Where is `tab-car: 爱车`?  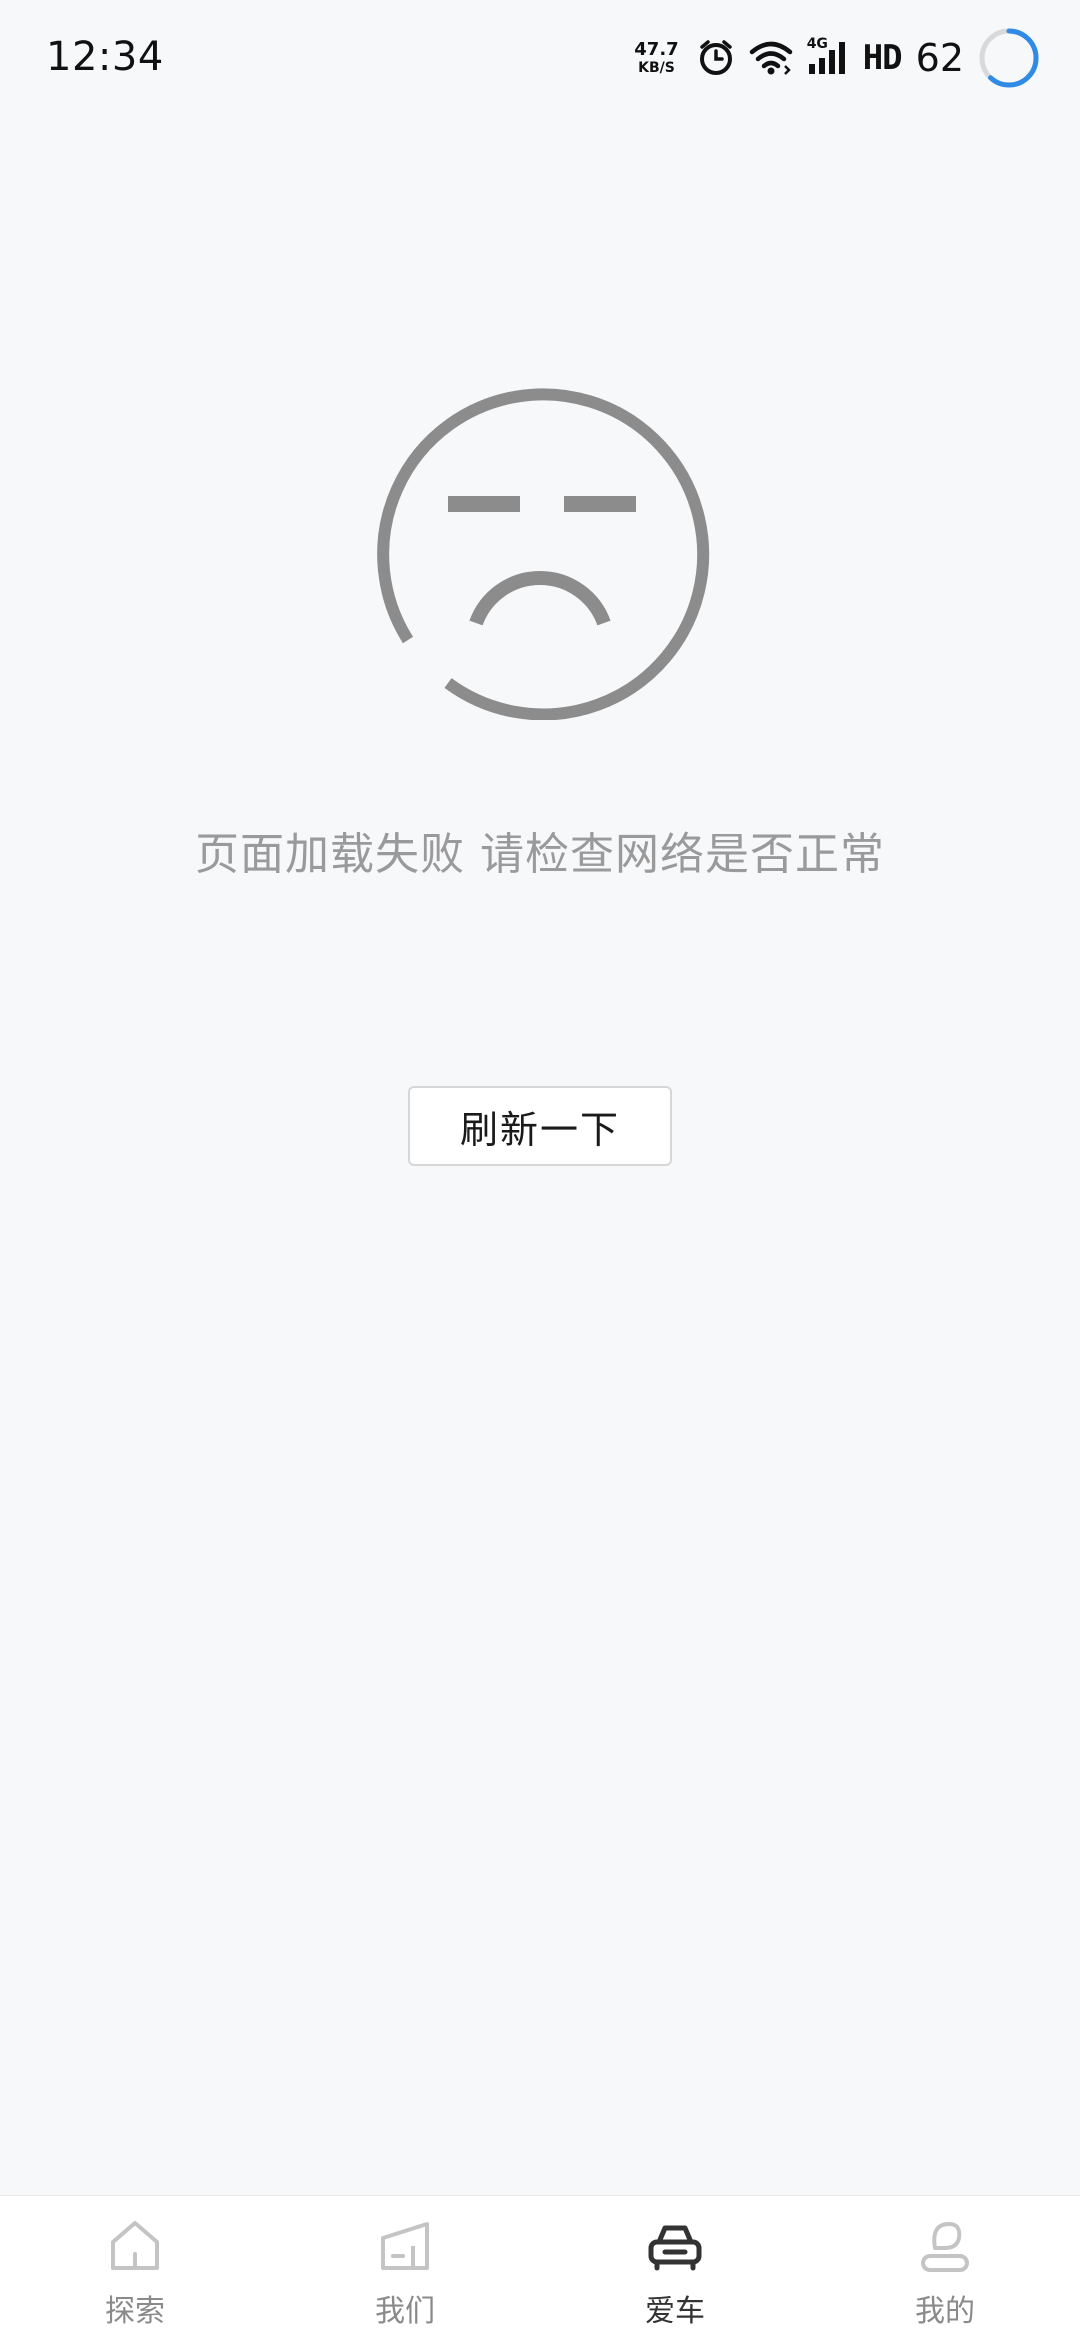
tab-car: 爱车 is located at coordinates (675, 2268).